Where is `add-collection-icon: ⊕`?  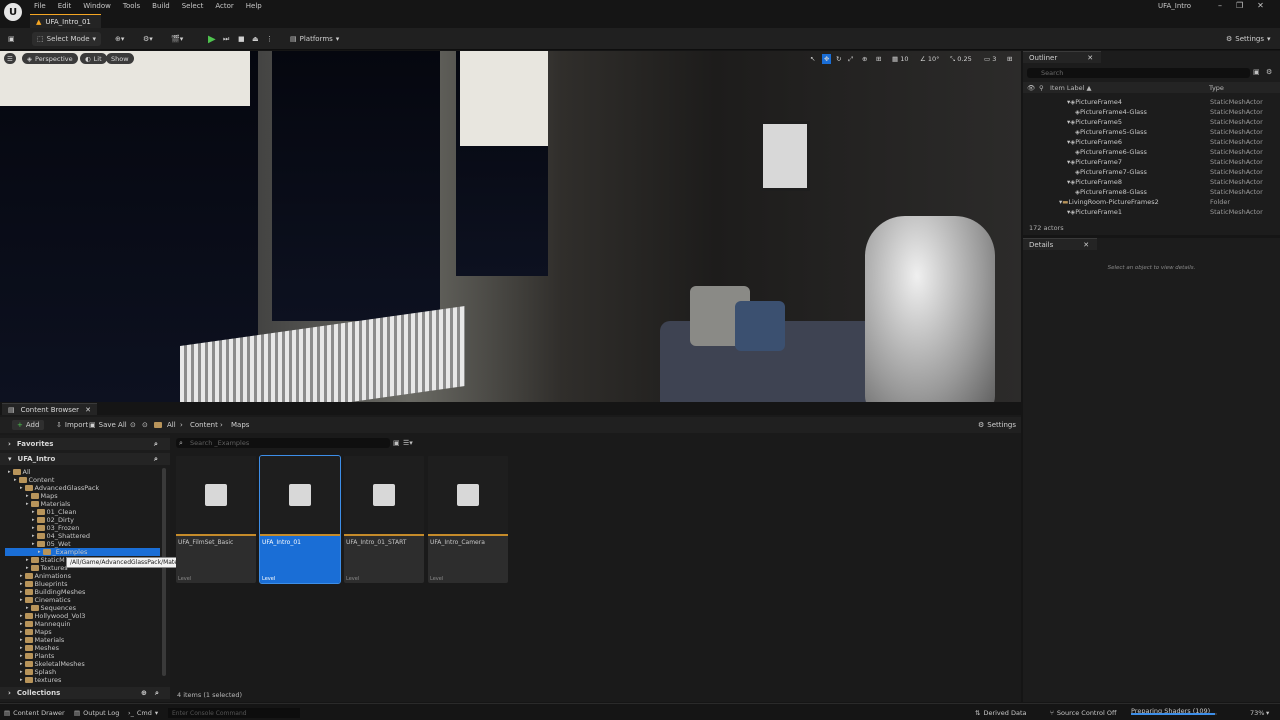 add-collection-icon: ⊕ is located at coordinates (144, 693).